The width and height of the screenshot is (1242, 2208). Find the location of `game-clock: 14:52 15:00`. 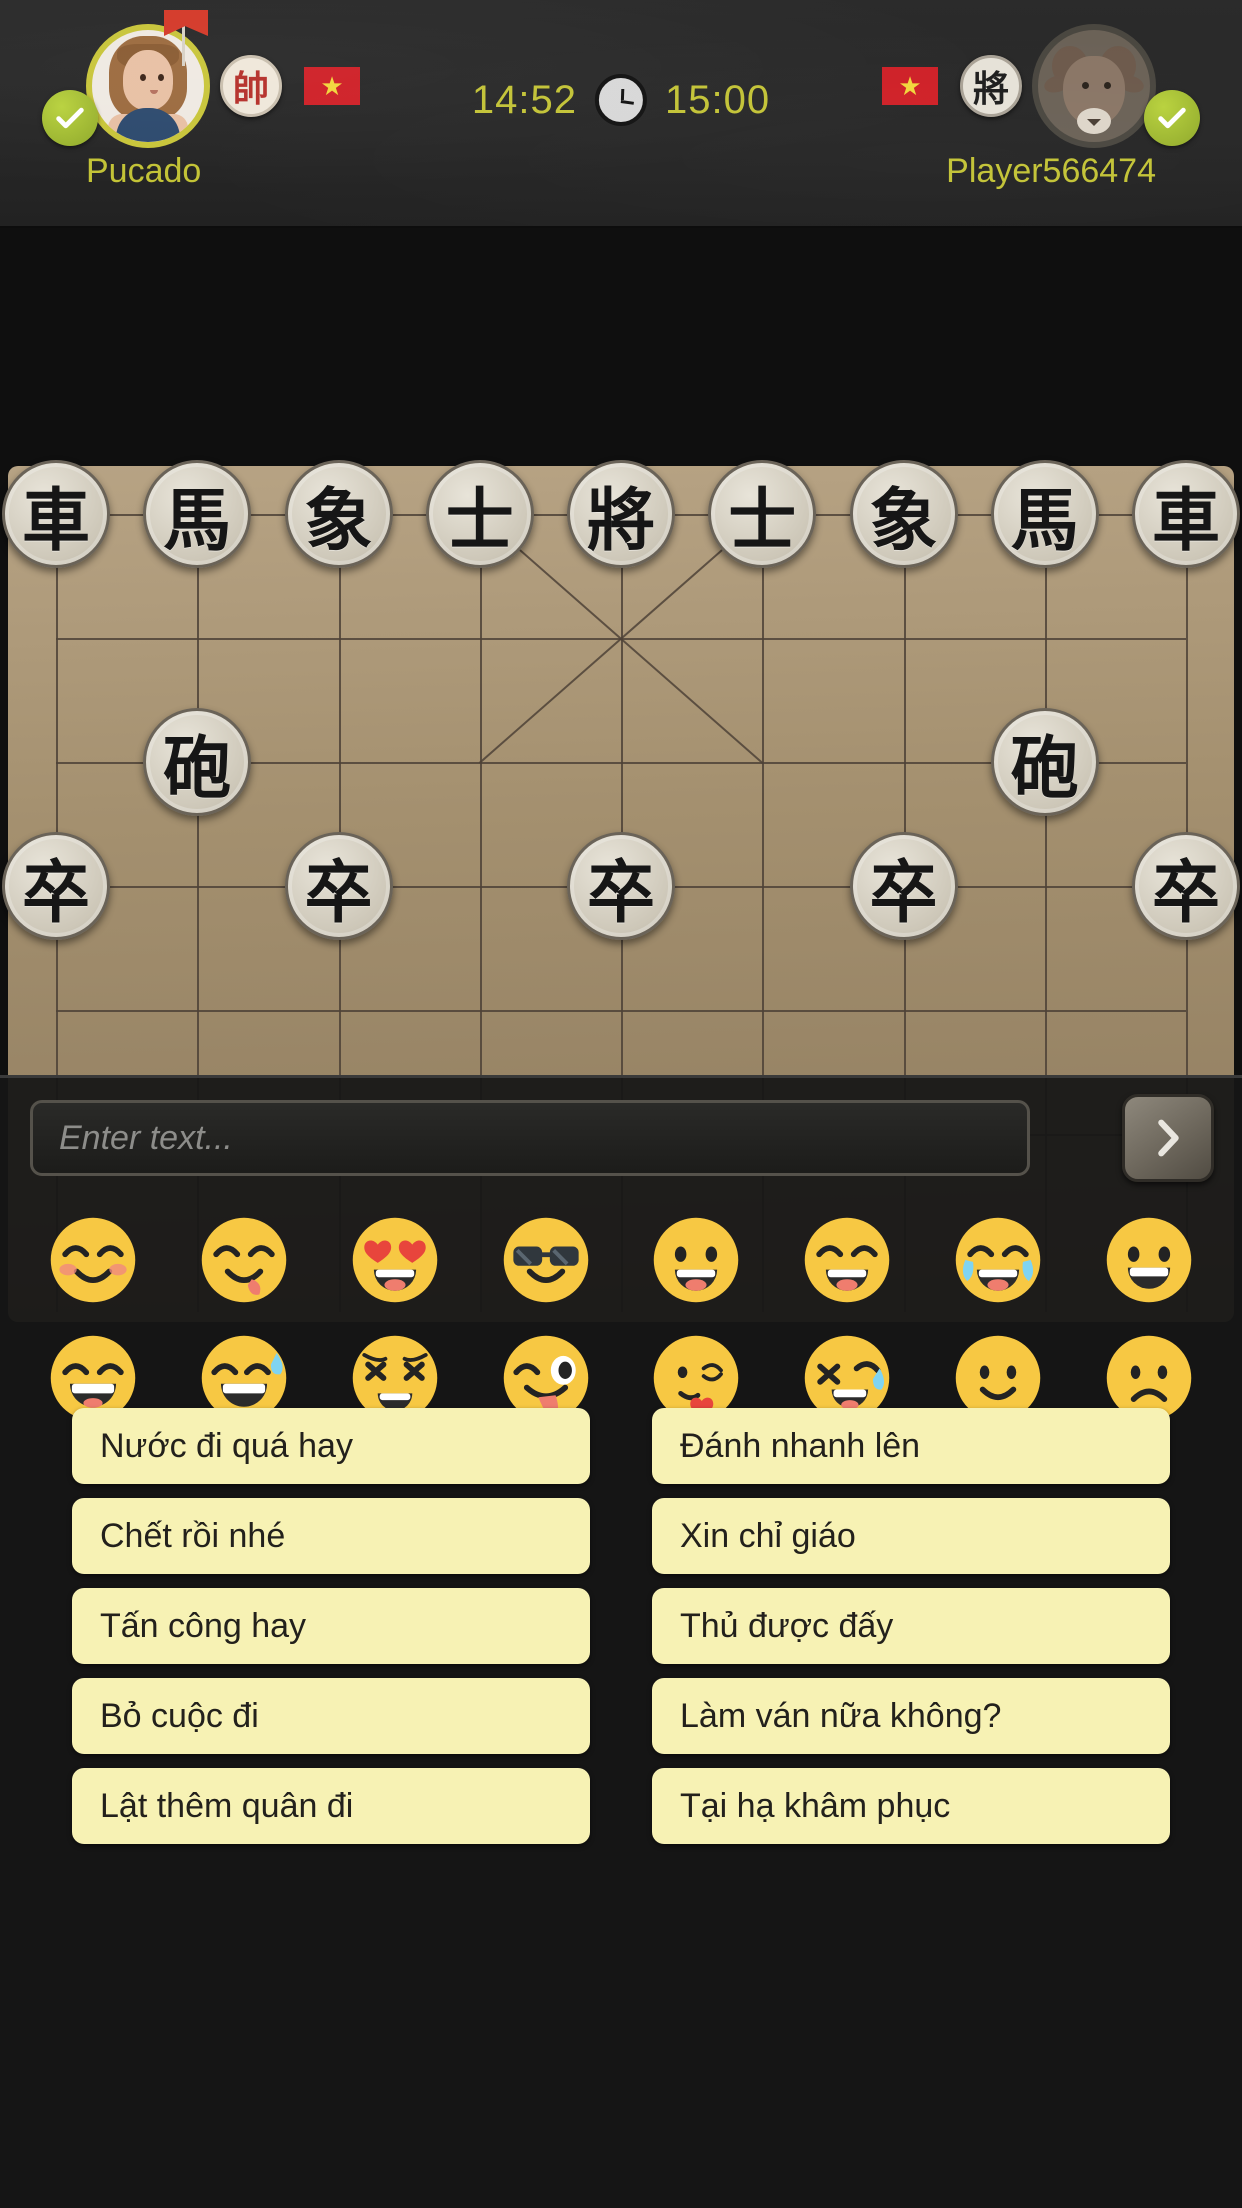

game-clock: 14:52 15:00 is located at coordinates (621, 100).